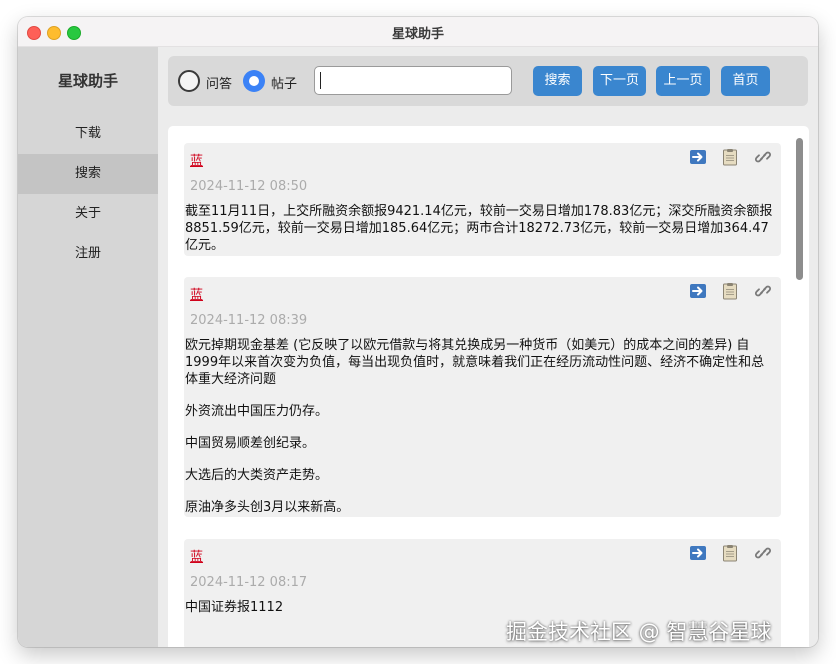 The height and width of the screenshot is (664, 836). I want to click on search-button: 搜索, so click(557, 81).